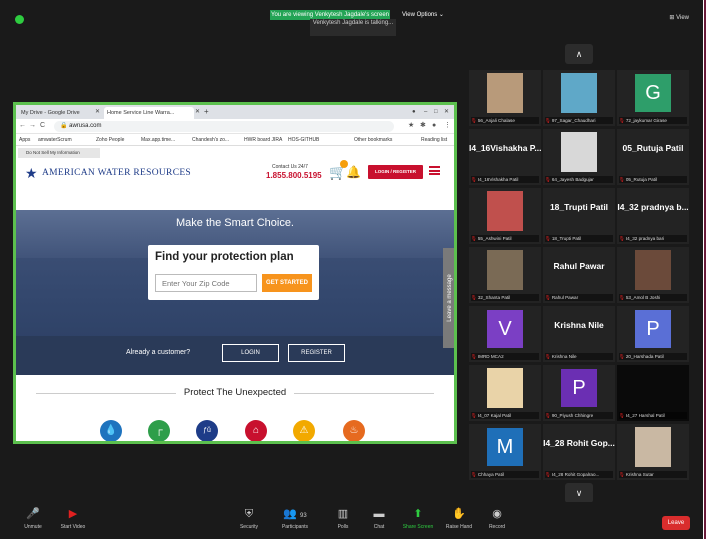  Describe the element at coordinates (653, 334) in the screenshot. I see `participant-tile: P 🎙20_Harshada Patil` at that location.